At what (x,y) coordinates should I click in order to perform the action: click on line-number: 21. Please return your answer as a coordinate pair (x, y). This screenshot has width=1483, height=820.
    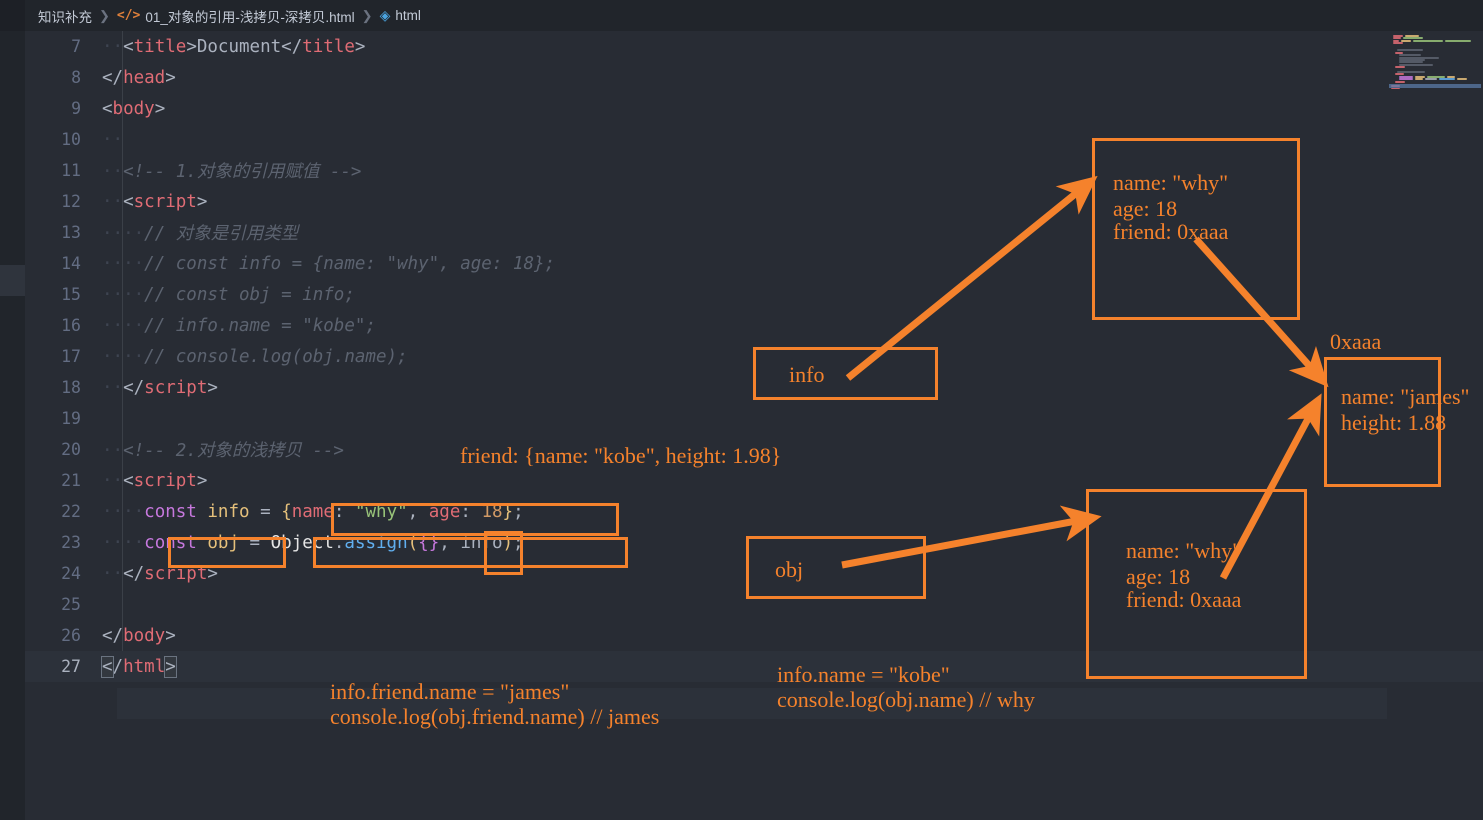
    Looking at the image, I should click on (71, 480).